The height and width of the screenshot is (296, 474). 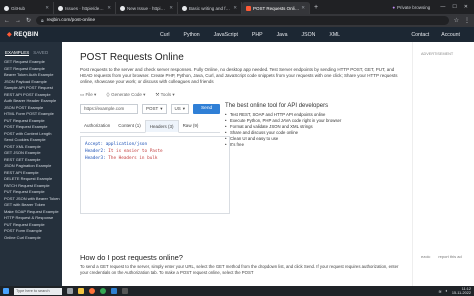 I want to click on feature-item: It's free, so click(x=305, y=145).